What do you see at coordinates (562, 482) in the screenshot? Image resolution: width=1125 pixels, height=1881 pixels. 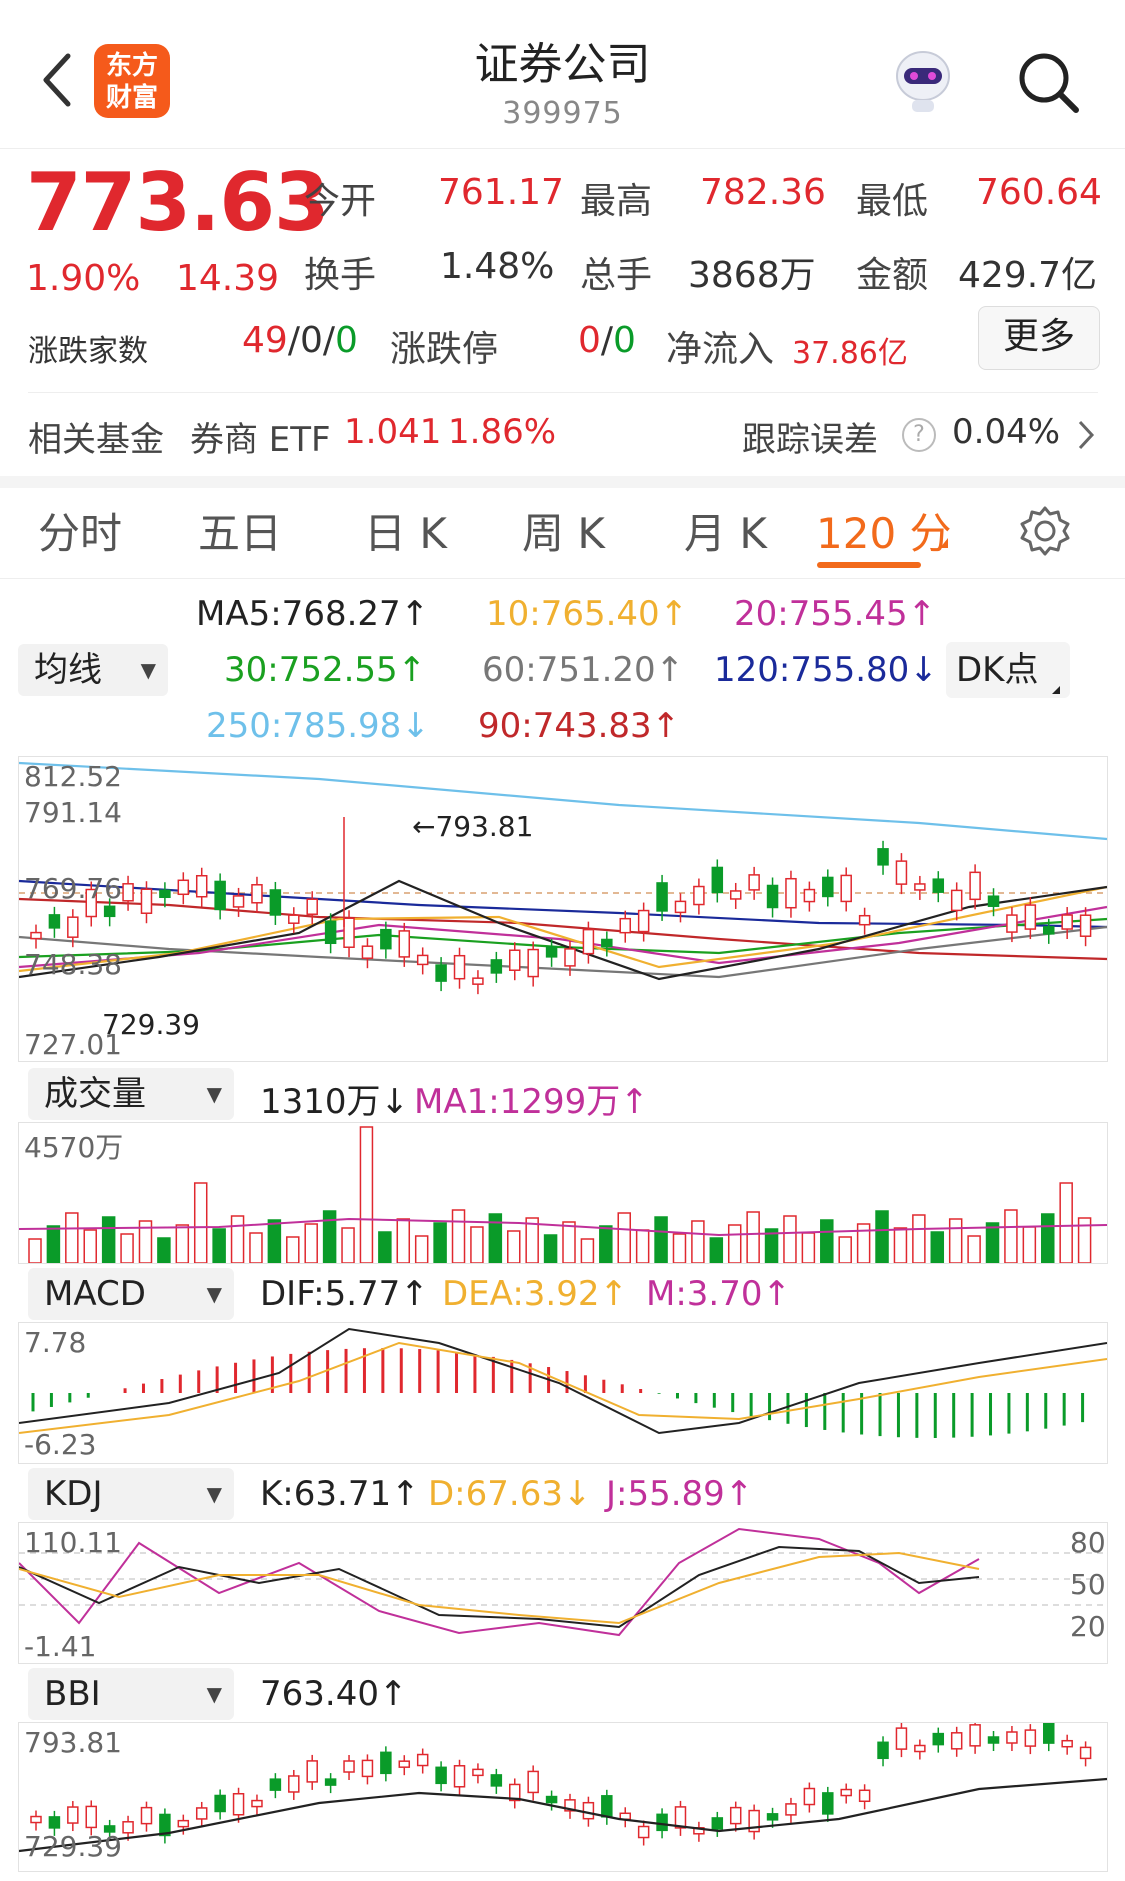 I see `section-gap` at bounding box center [562, 482].